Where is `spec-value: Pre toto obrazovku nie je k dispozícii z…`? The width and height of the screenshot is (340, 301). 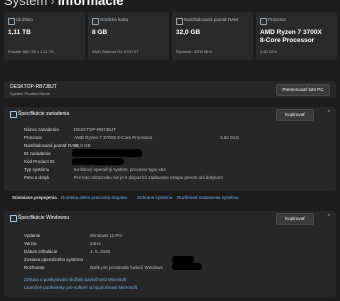 spec-value: Pre toto obrazovku nie je k dispozícii z… is located at coordinates (148, 177).